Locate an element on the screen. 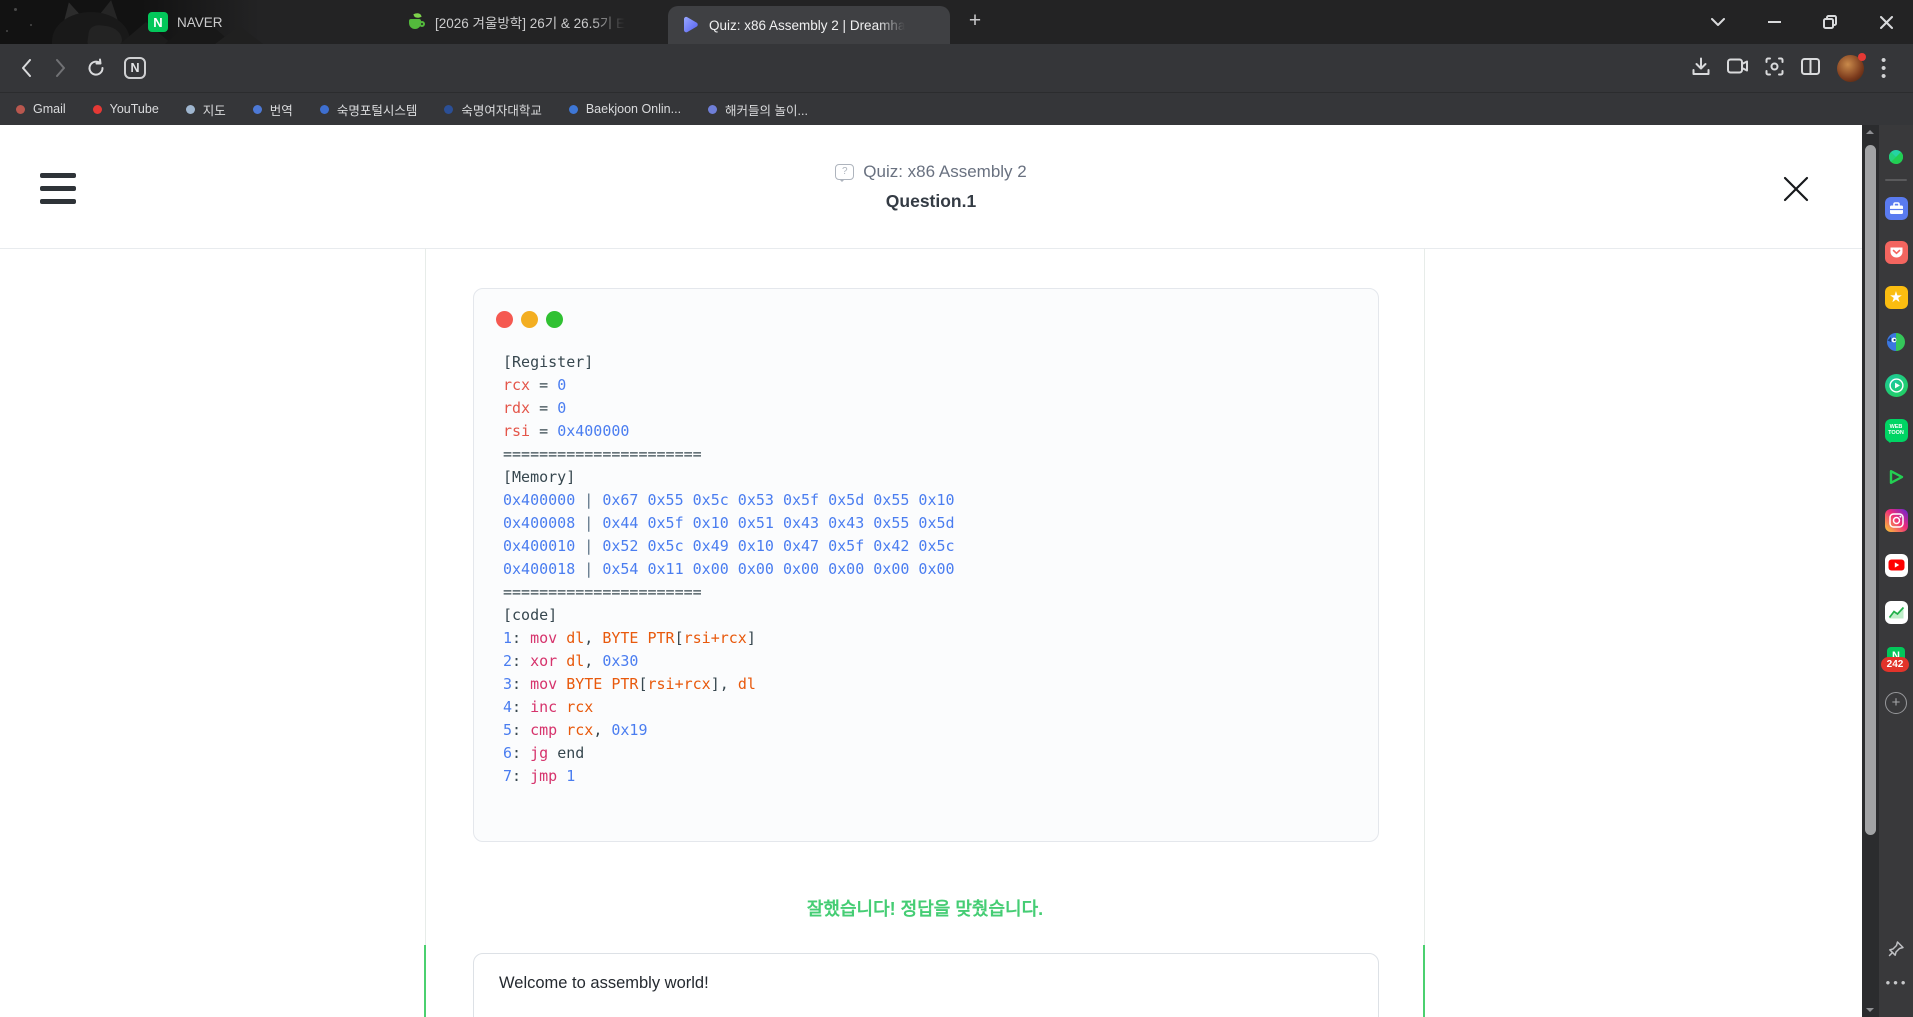  scroll-down-arrow is located at coordinates (1870, 1010).